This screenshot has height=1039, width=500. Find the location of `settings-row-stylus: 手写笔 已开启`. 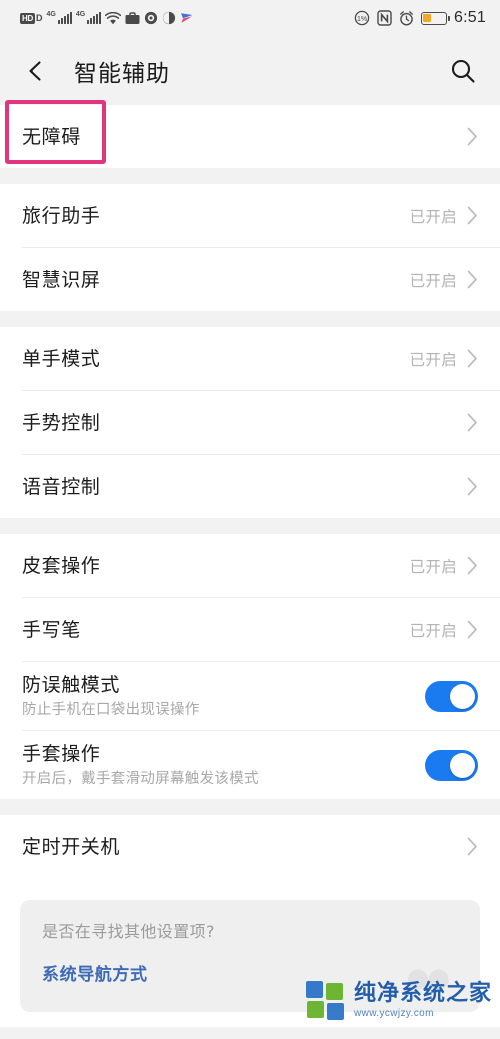

settings-row-stylus: 手写笔 已开启 is located at coordinates (250, 629).